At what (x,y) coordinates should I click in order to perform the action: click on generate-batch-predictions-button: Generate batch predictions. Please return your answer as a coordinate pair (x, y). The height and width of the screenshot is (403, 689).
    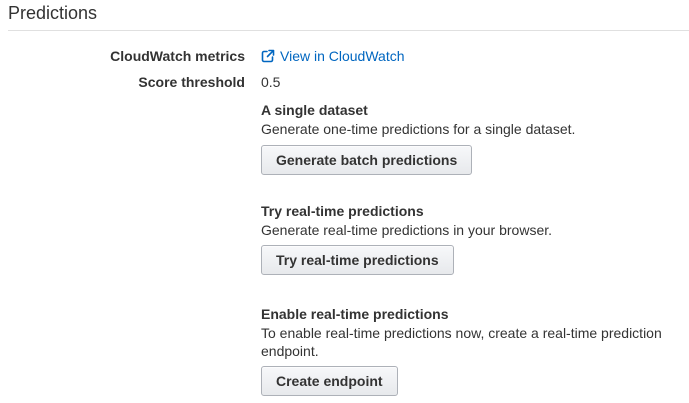
    Looking at the image, I should click on (367, 160).